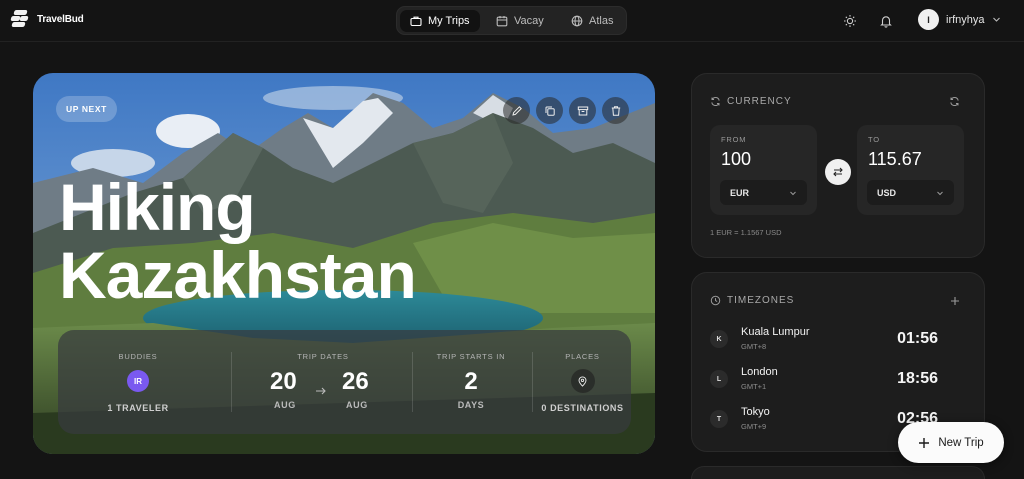 The height and width of the screenshot is (479, 1024). Describe the element at coordinates (839, 339) in the screenshot. I see `timezone-row: K Kuala Lumpur GMT+8 01:56` at that location.